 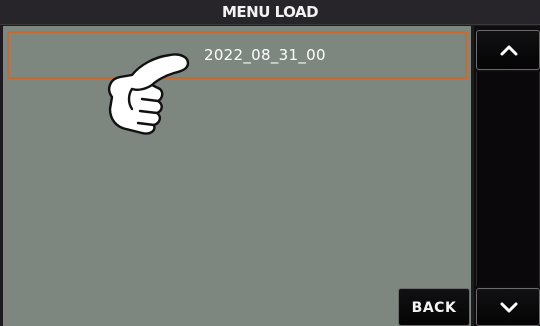 I want to click on chevron-down-icon, so click(x=509, y=307).